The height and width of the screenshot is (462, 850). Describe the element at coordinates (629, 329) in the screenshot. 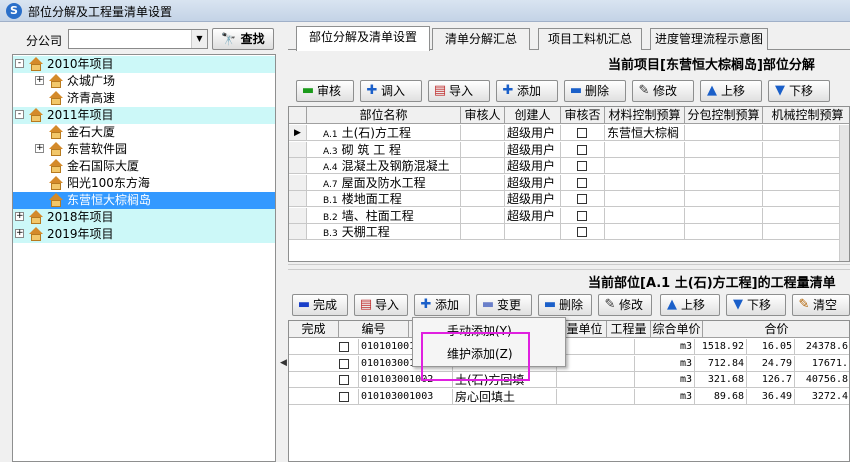

I see `column-header: 工程量` at that location.